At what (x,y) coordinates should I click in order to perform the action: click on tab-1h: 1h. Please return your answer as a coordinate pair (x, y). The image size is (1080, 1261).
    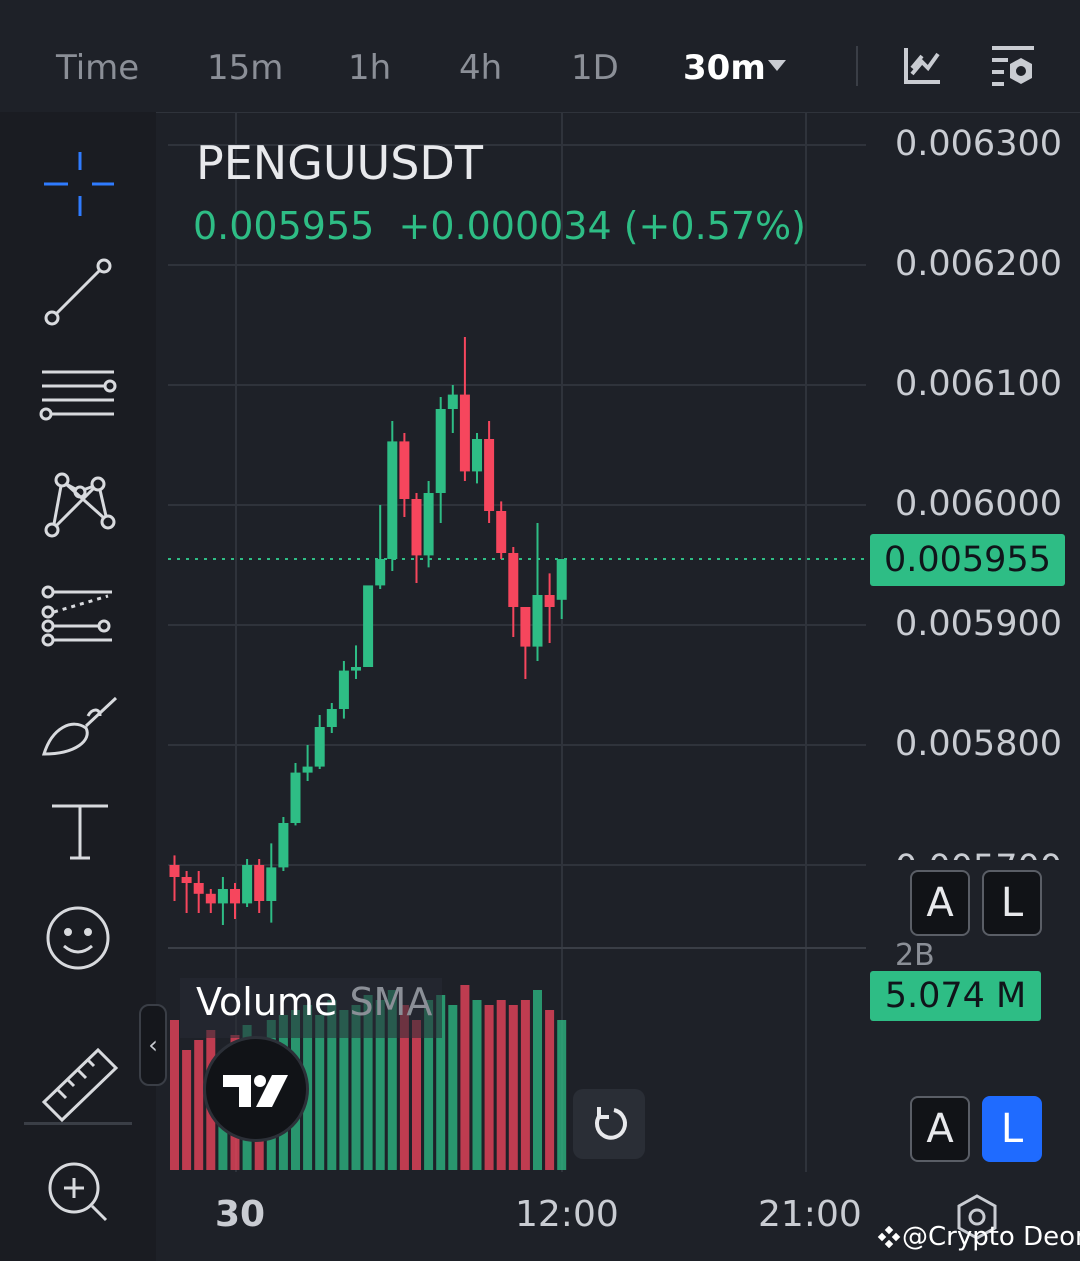
    Looking at the image, I should click on (369, 68).